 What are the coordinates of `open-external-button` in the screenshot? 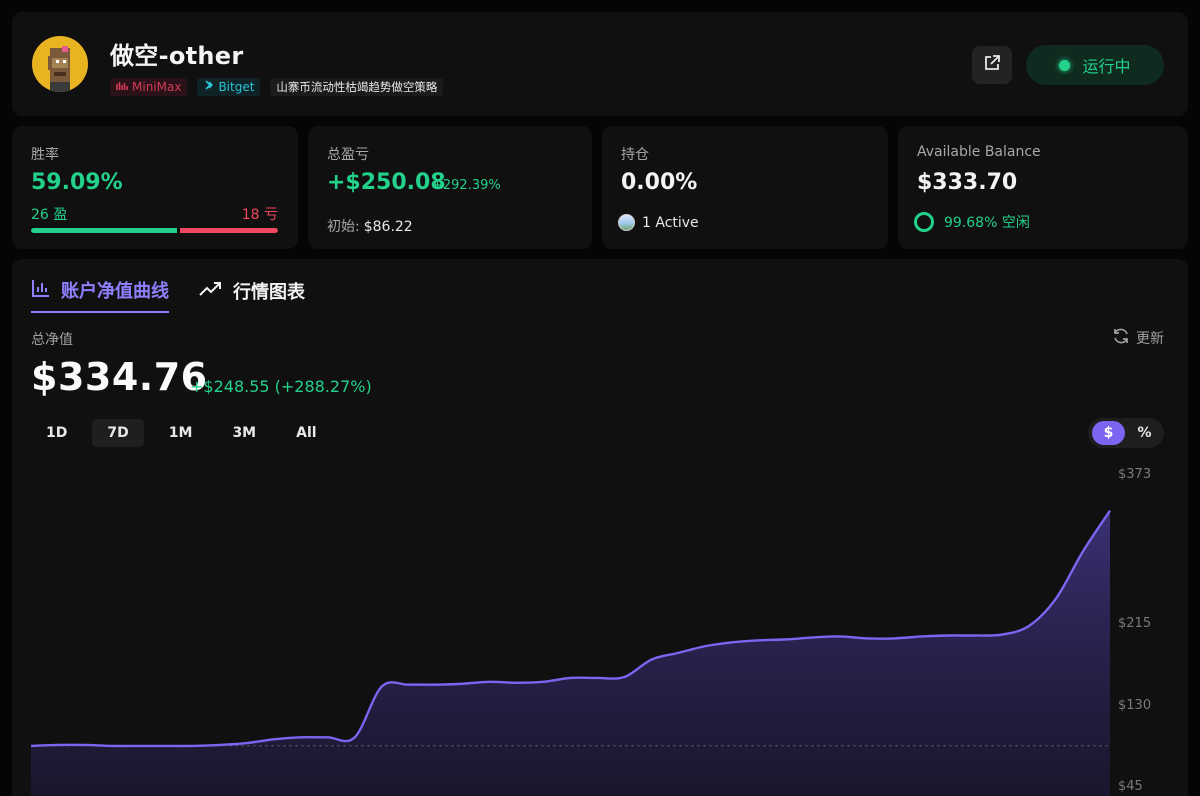 It's located at (992, 65).